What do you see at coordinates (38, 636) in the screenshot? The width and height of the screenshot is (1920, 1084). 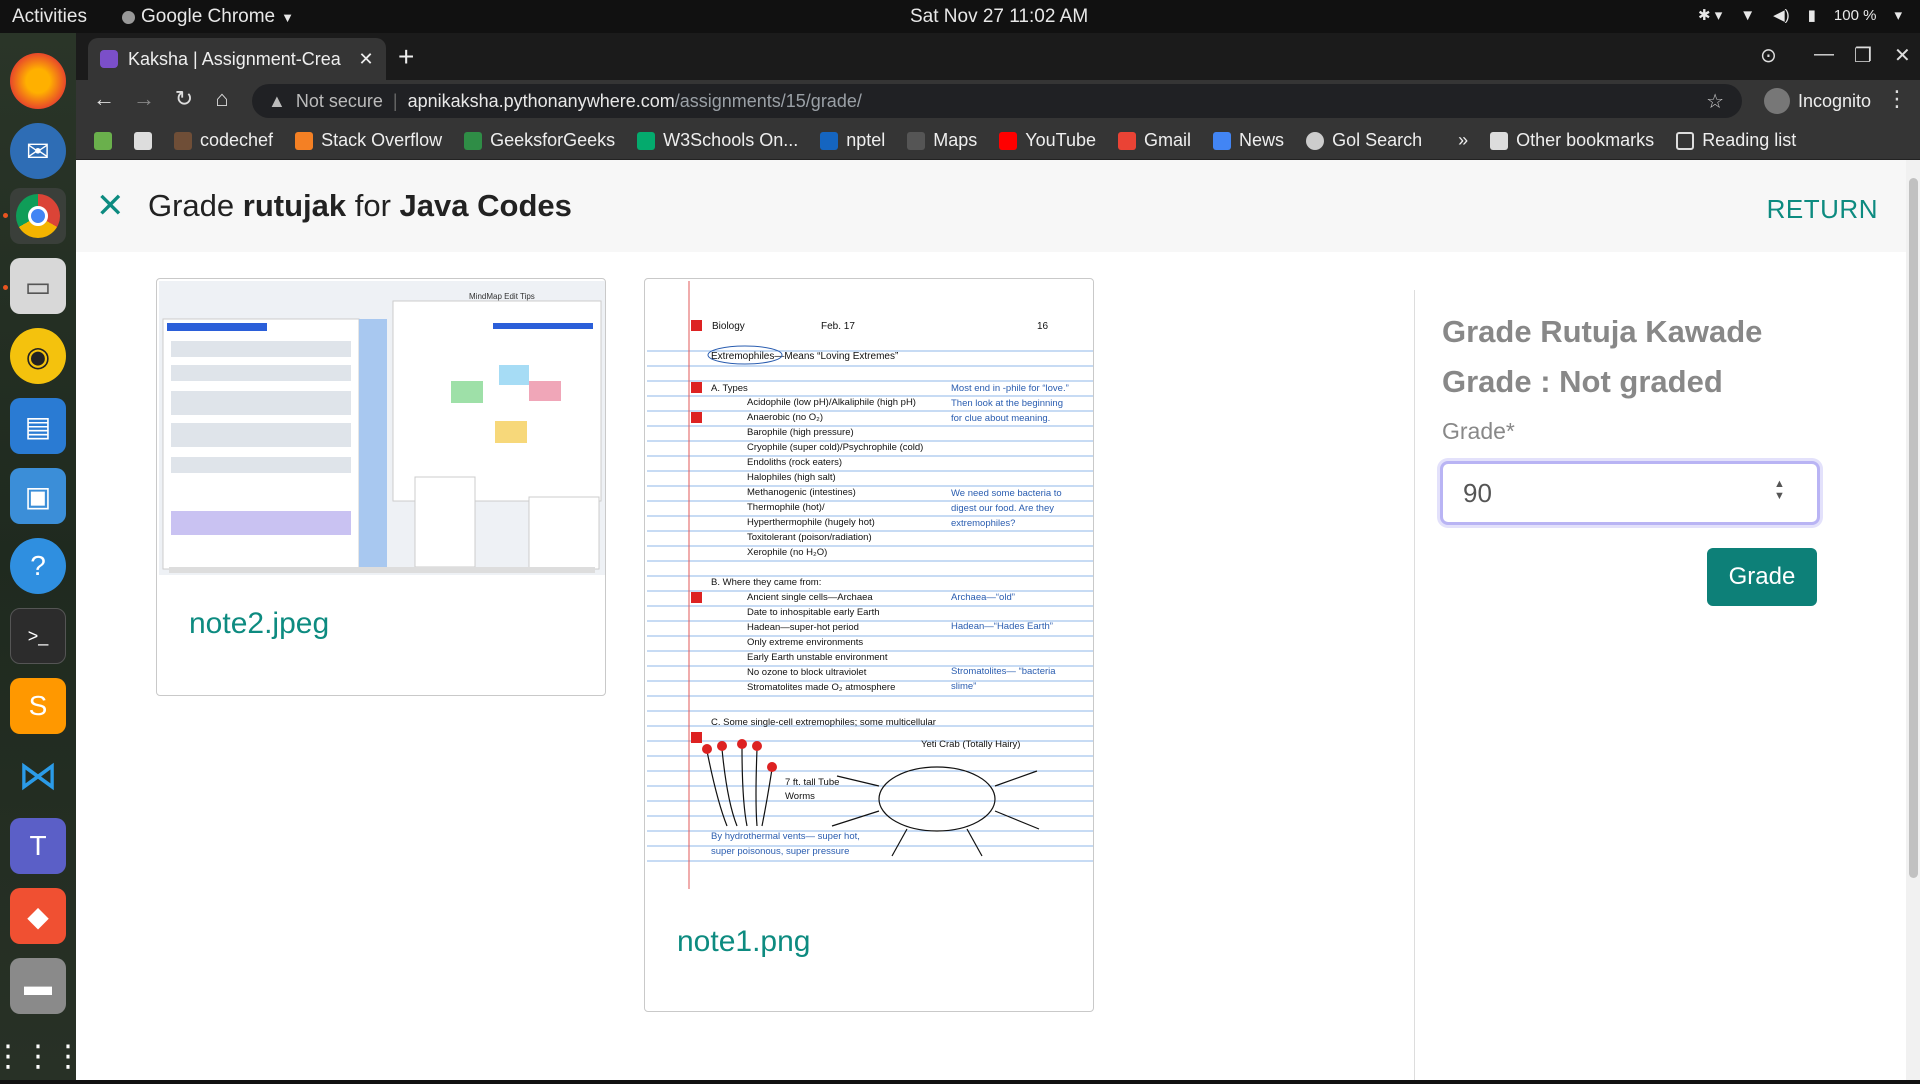 I see `terminal-icon: >_` at bounding box center [38, 636].